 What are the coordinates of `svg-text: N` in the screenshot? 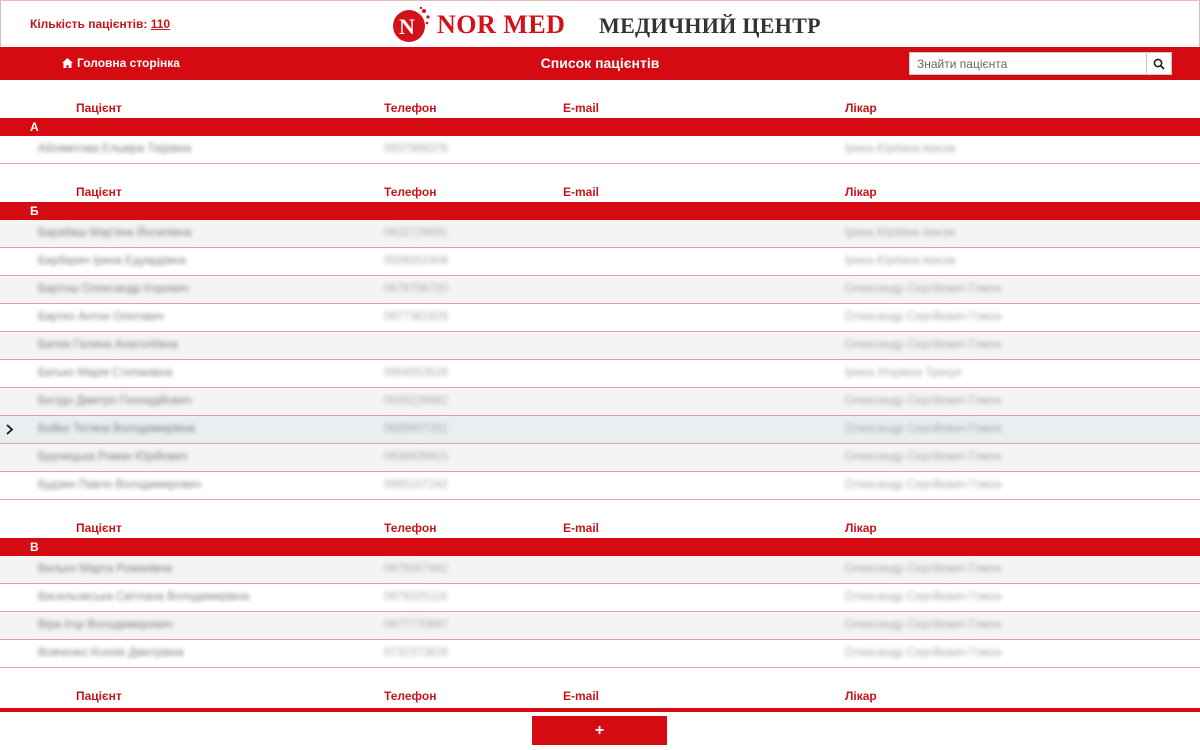 It's located at (407, 26).